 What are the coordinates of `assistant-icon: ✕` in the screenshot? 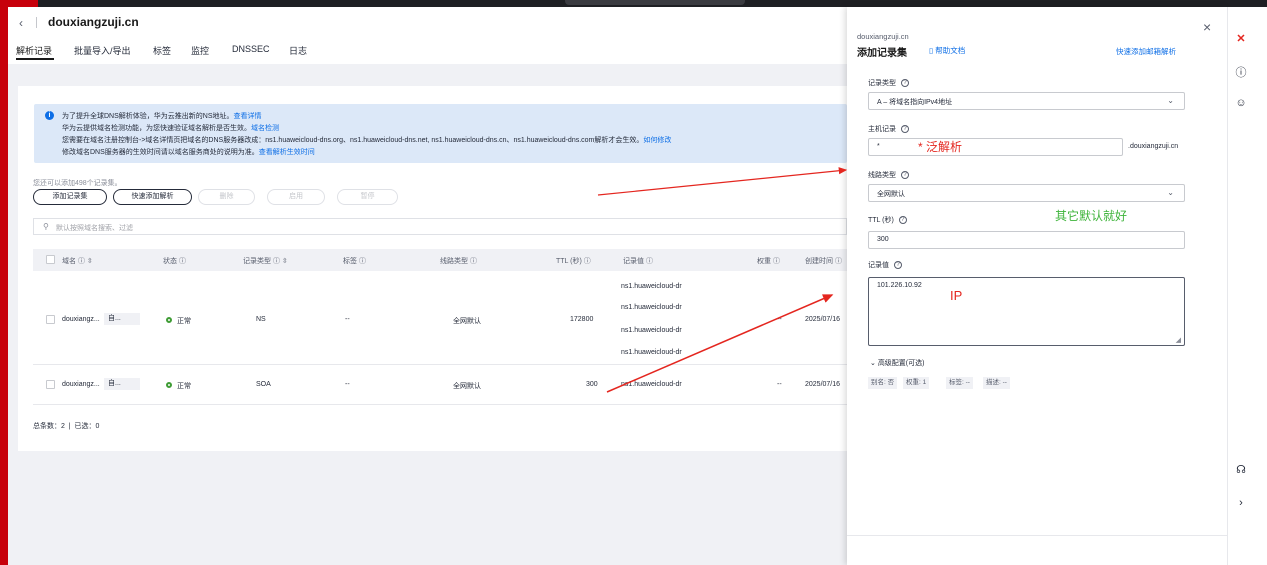 It's located at (1241, 39).